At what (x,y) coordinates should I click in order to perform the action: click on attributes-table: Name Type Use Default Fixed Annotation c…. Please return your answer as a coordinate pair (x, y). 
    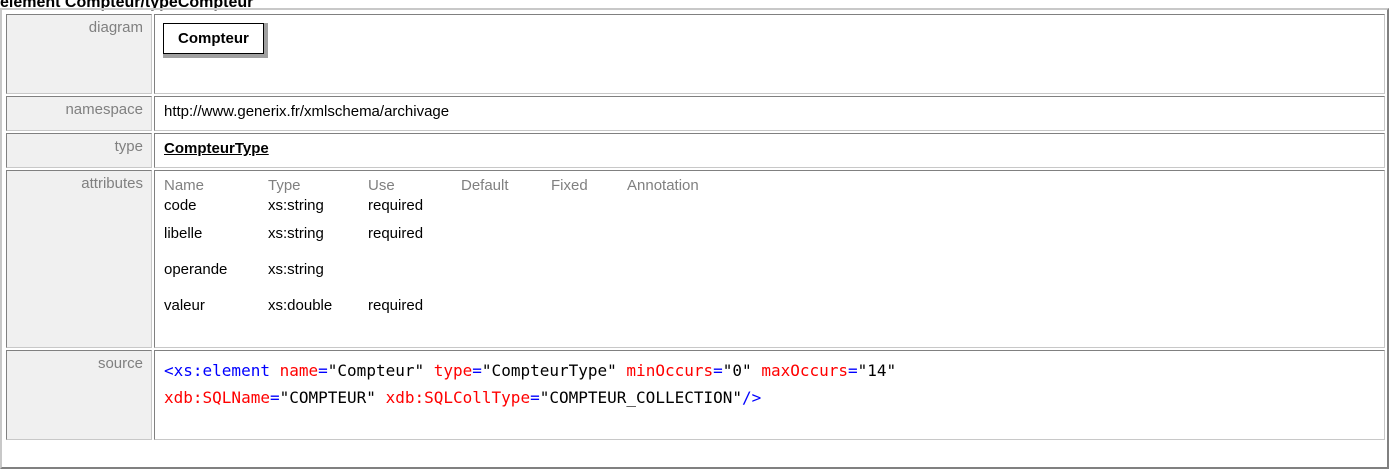
    Looking at the image, I should click on (438, 255).